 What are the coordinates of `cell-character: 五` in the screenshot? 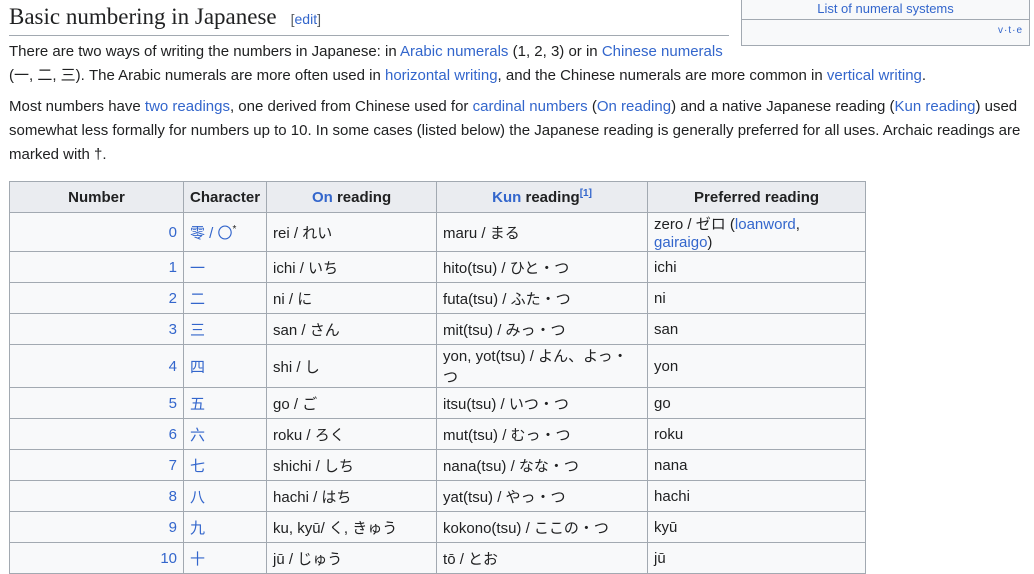 It's located at (225, 403).